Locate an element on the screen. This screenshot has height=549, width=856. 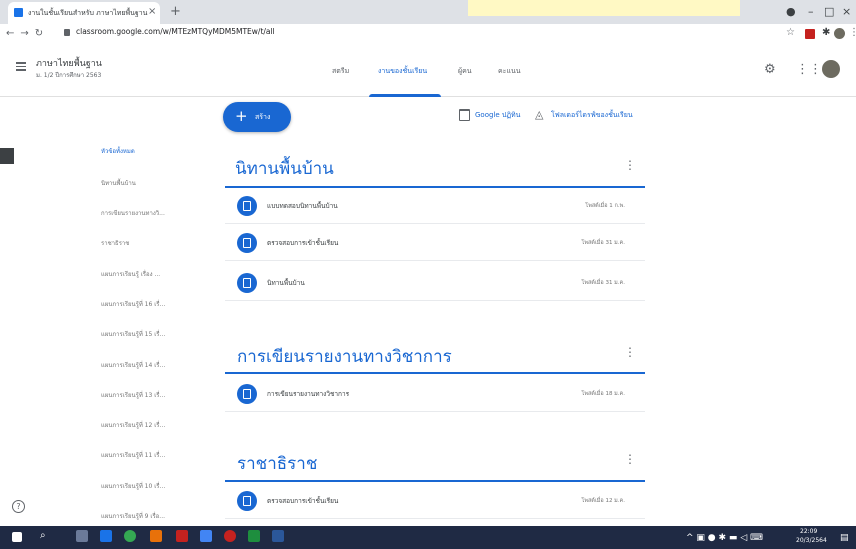
posted-date: โพสต์เมื่อ 12 ม.ค. is located at coordinates (603, 501).